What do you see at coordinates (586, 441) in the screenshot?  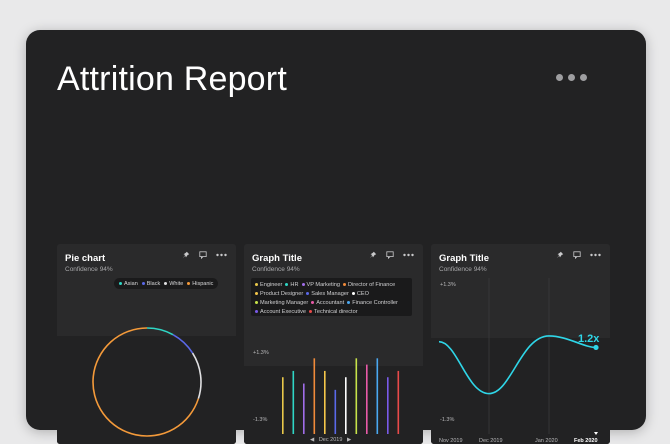 I see `x-tick-label-active: Feb 2020` at bounding box center [586, 441].